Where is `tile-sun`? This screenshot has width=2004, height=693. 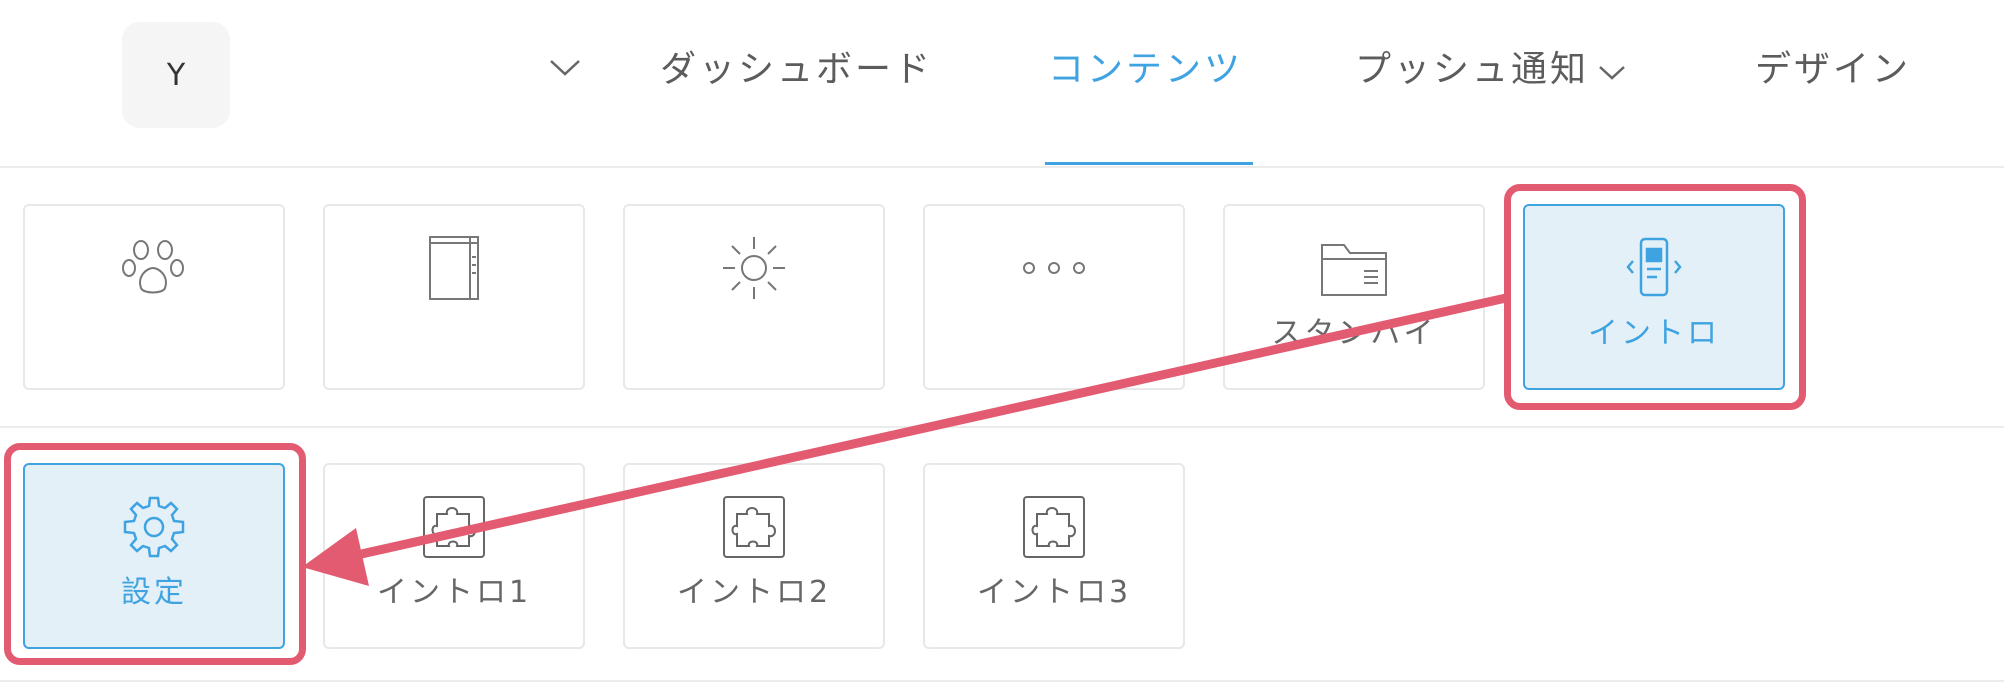 tile-sun is located at coordinates (754, 297).